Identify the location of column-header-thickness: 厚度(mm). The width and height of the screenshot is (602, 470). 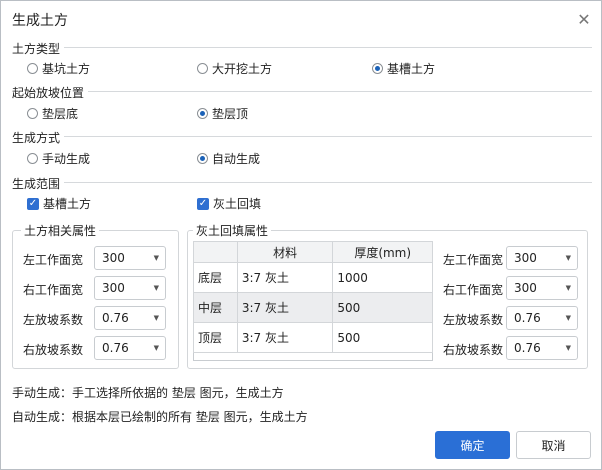
(382, 252).